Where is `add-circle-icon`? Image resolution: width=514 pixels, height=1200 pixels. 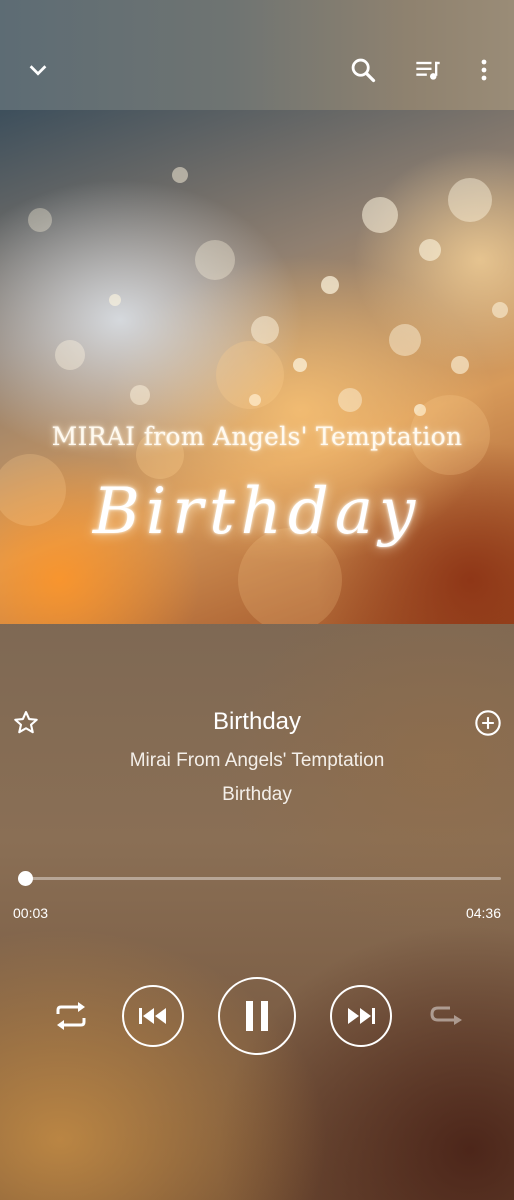
add-circle-icon is located at coordinates (488, 723).